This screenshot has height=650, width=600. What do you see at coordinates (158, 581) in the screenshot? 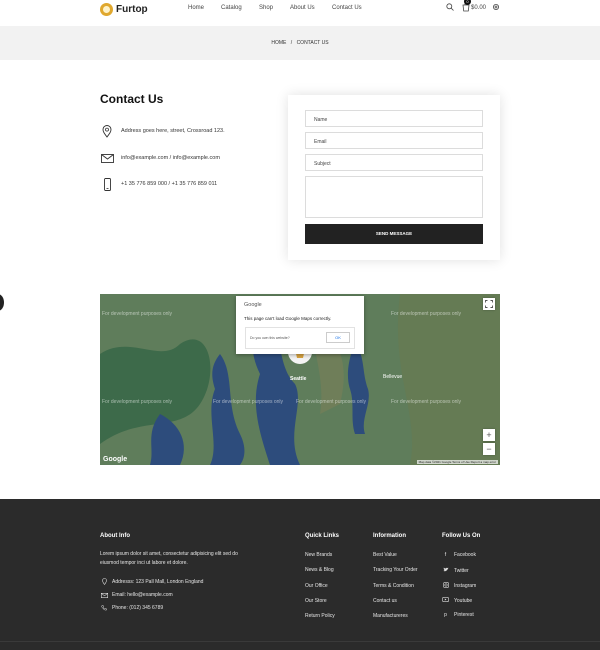
I see `footer-address-text: Addresss: 123 Pall Mall, London England` at bounding box center [158, 581].